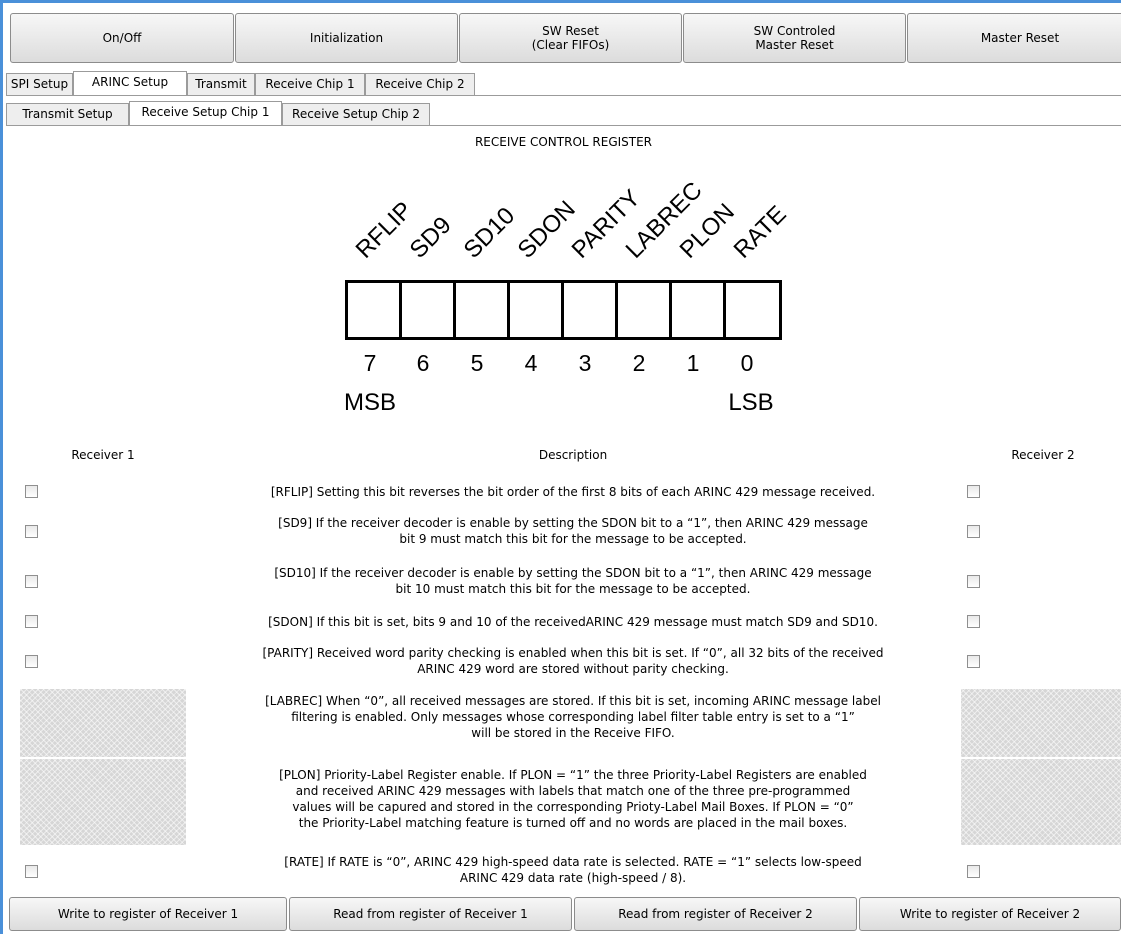  What do you see at coordinates (973, 871) in the screenshot?
I see `receiver2-rate-checkbox` at bounding box center [973, 871].